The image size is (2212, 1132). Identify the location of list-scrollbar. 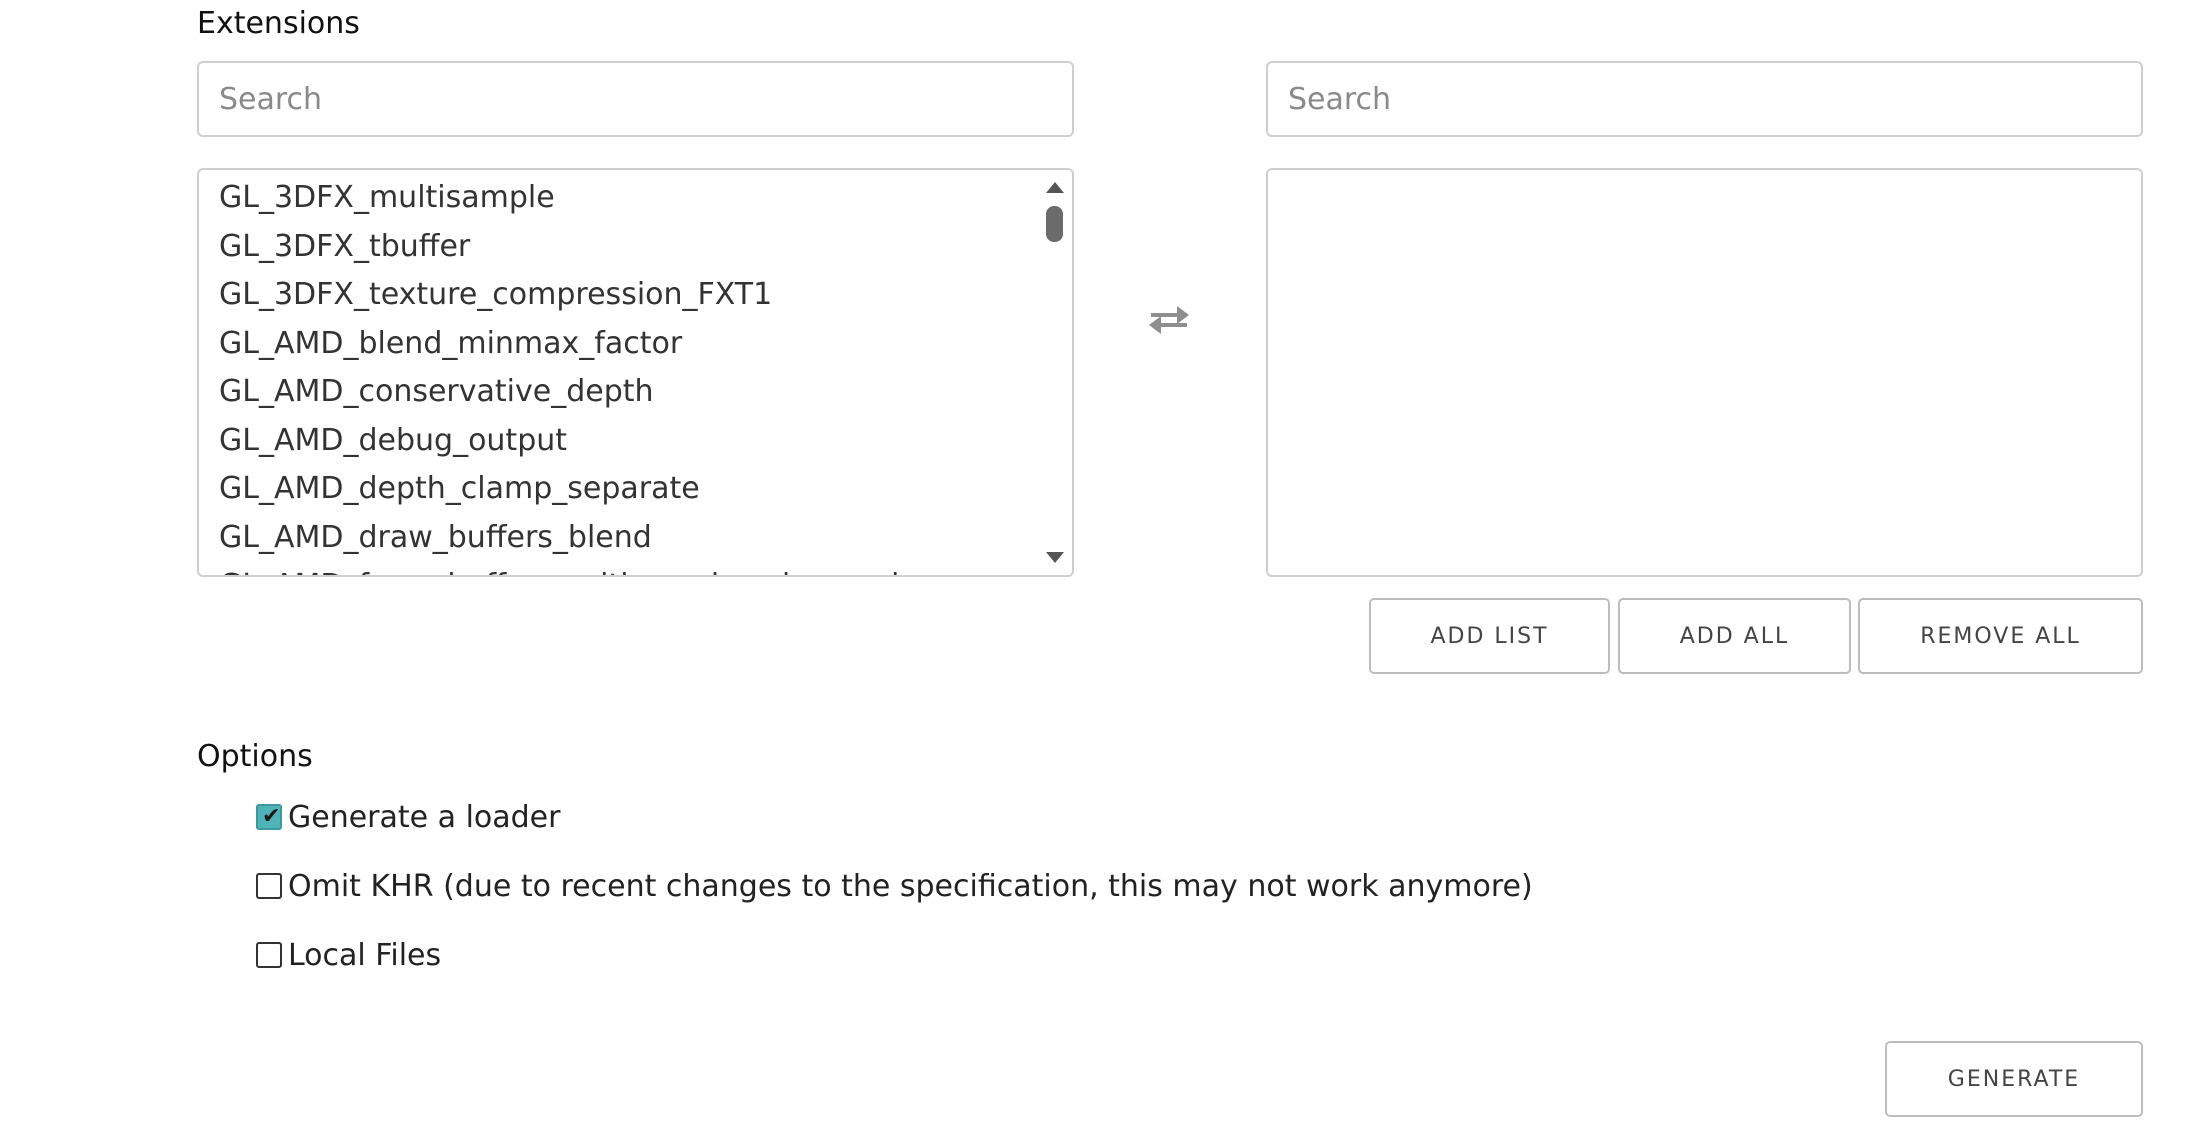
(1055, 372).